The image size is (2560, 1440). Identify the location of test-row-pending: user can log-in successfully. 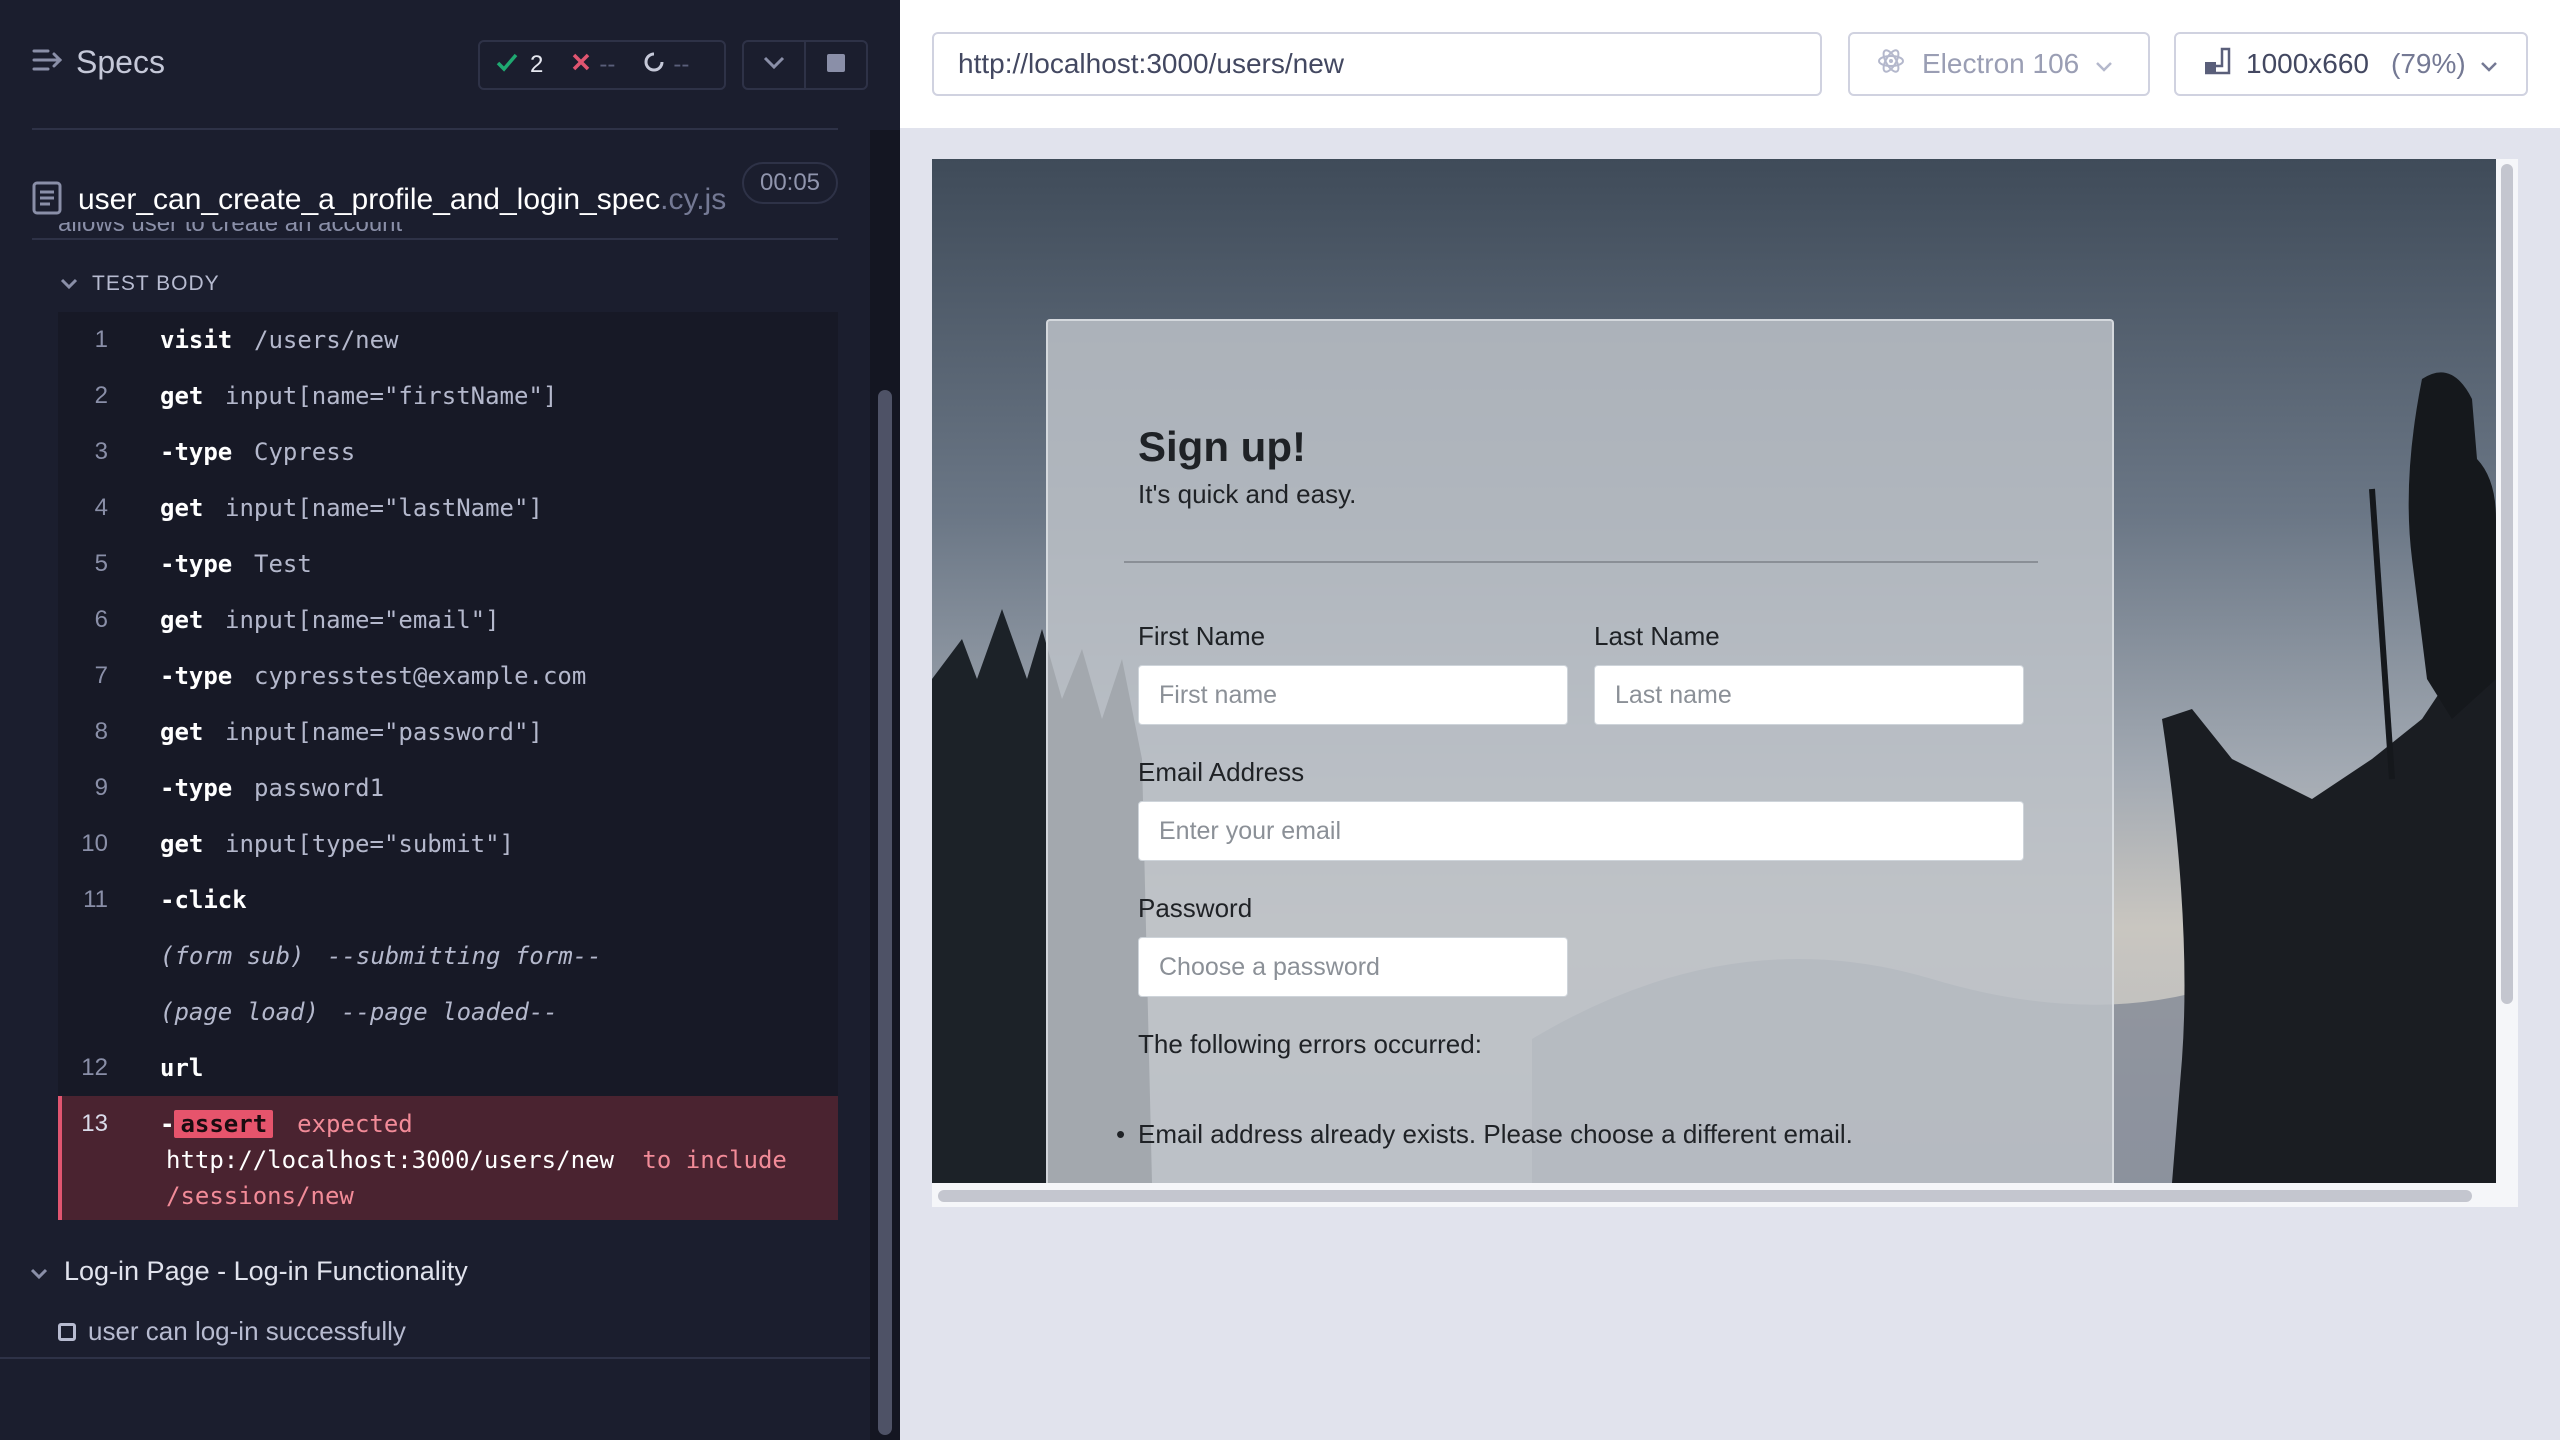
(232, 1331).